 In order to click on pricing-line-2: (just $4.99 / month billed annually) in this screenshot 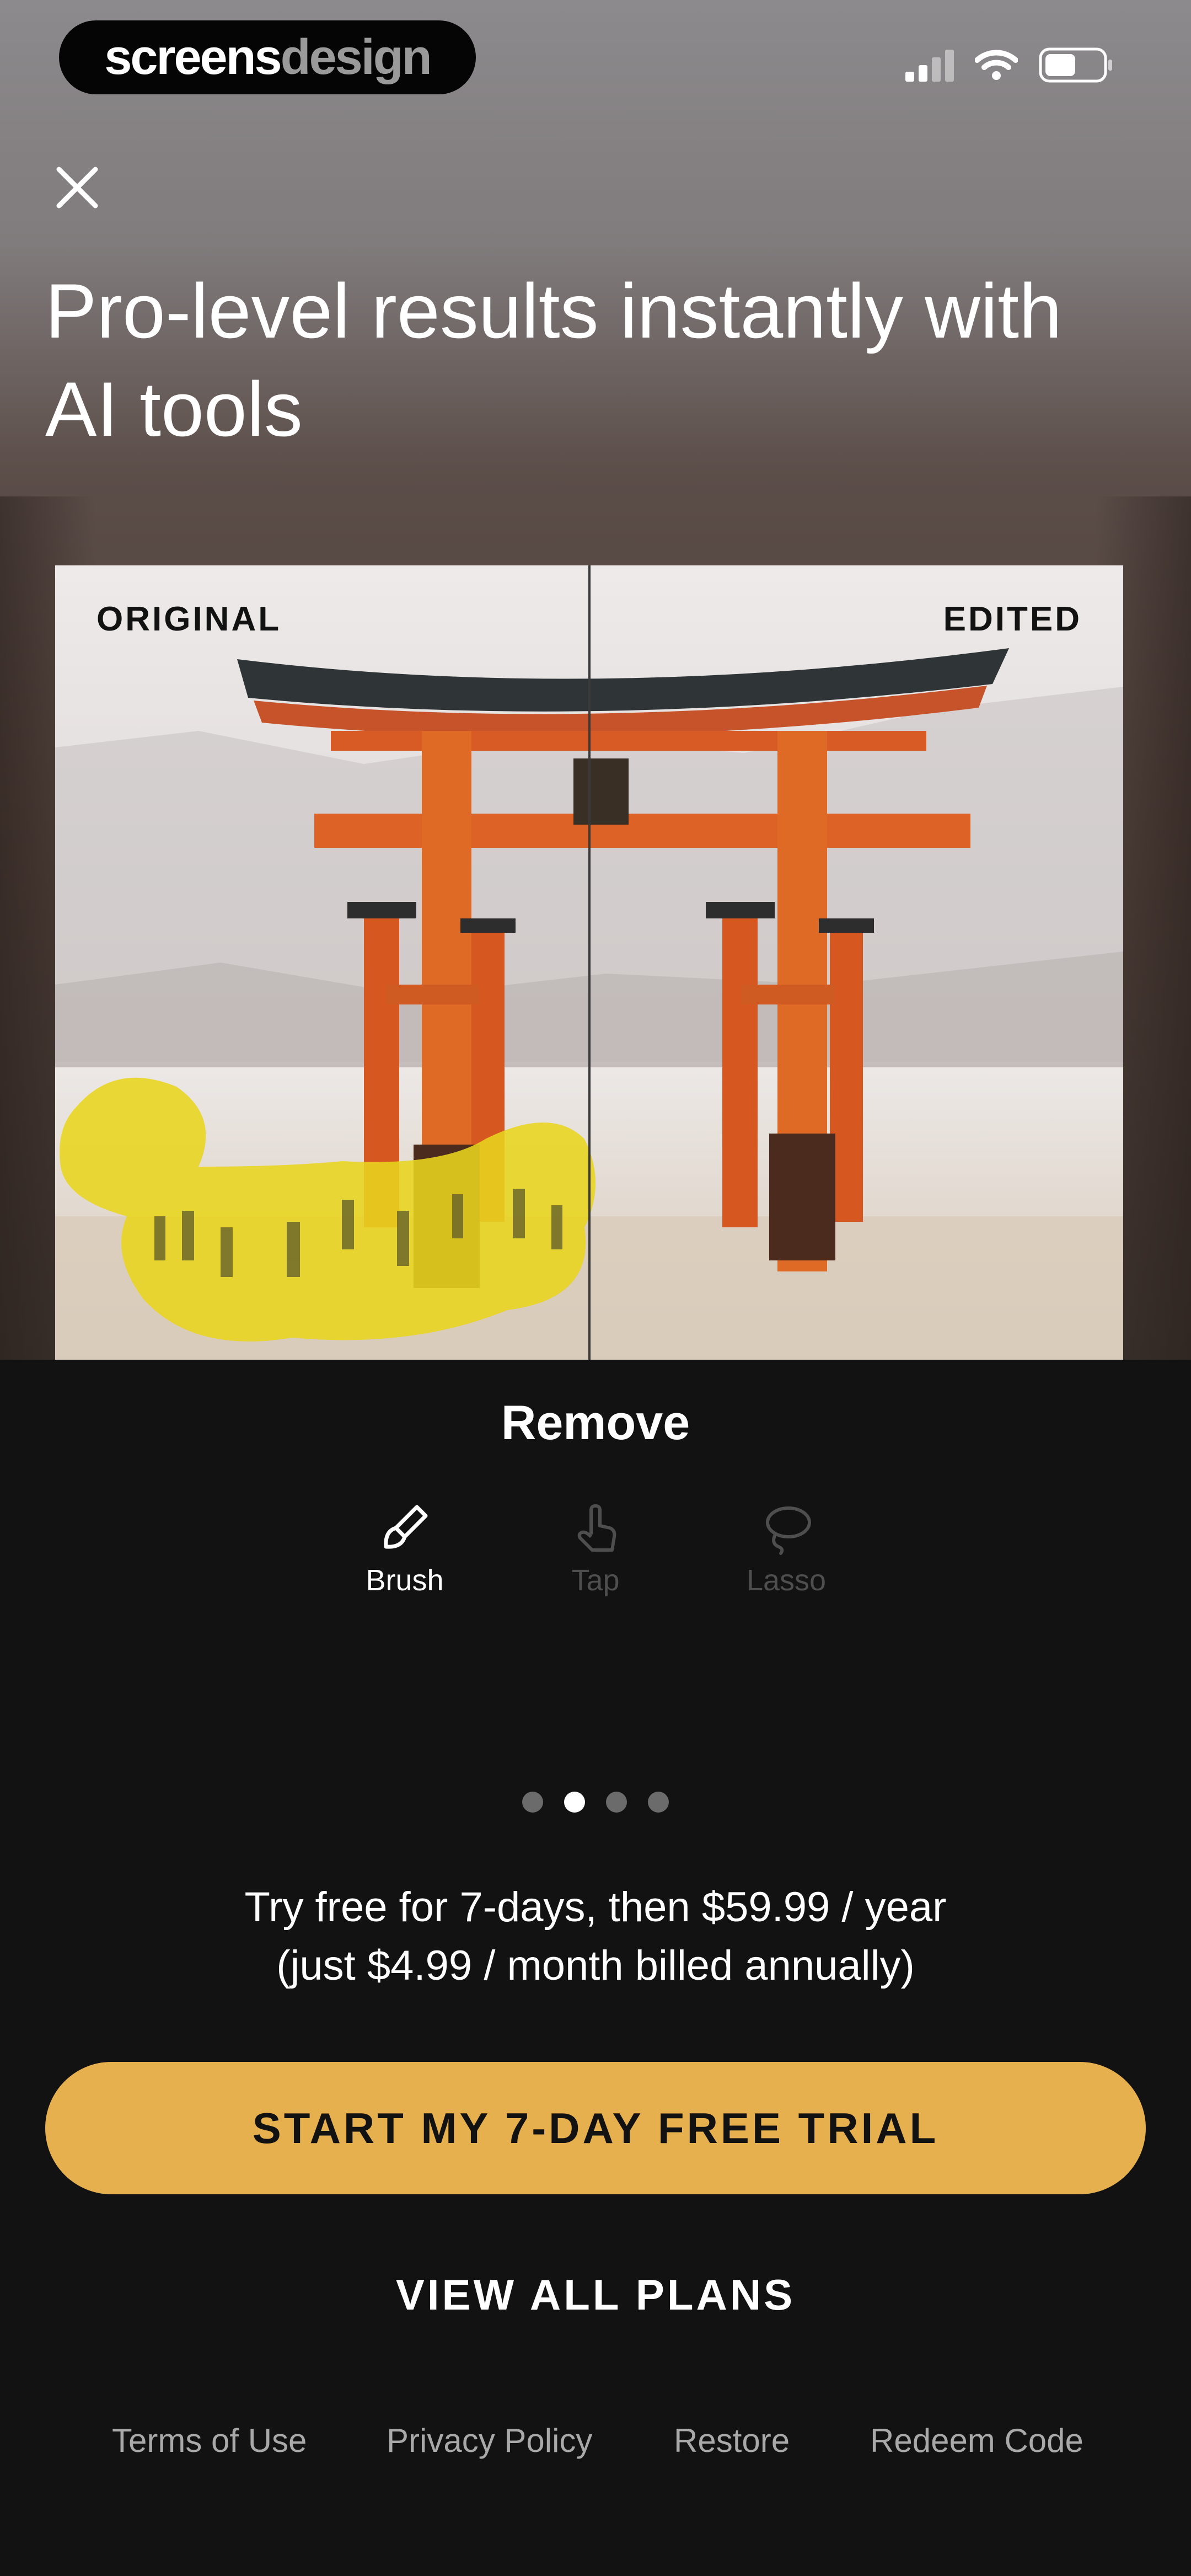, I will do `click(595, 1965)`.